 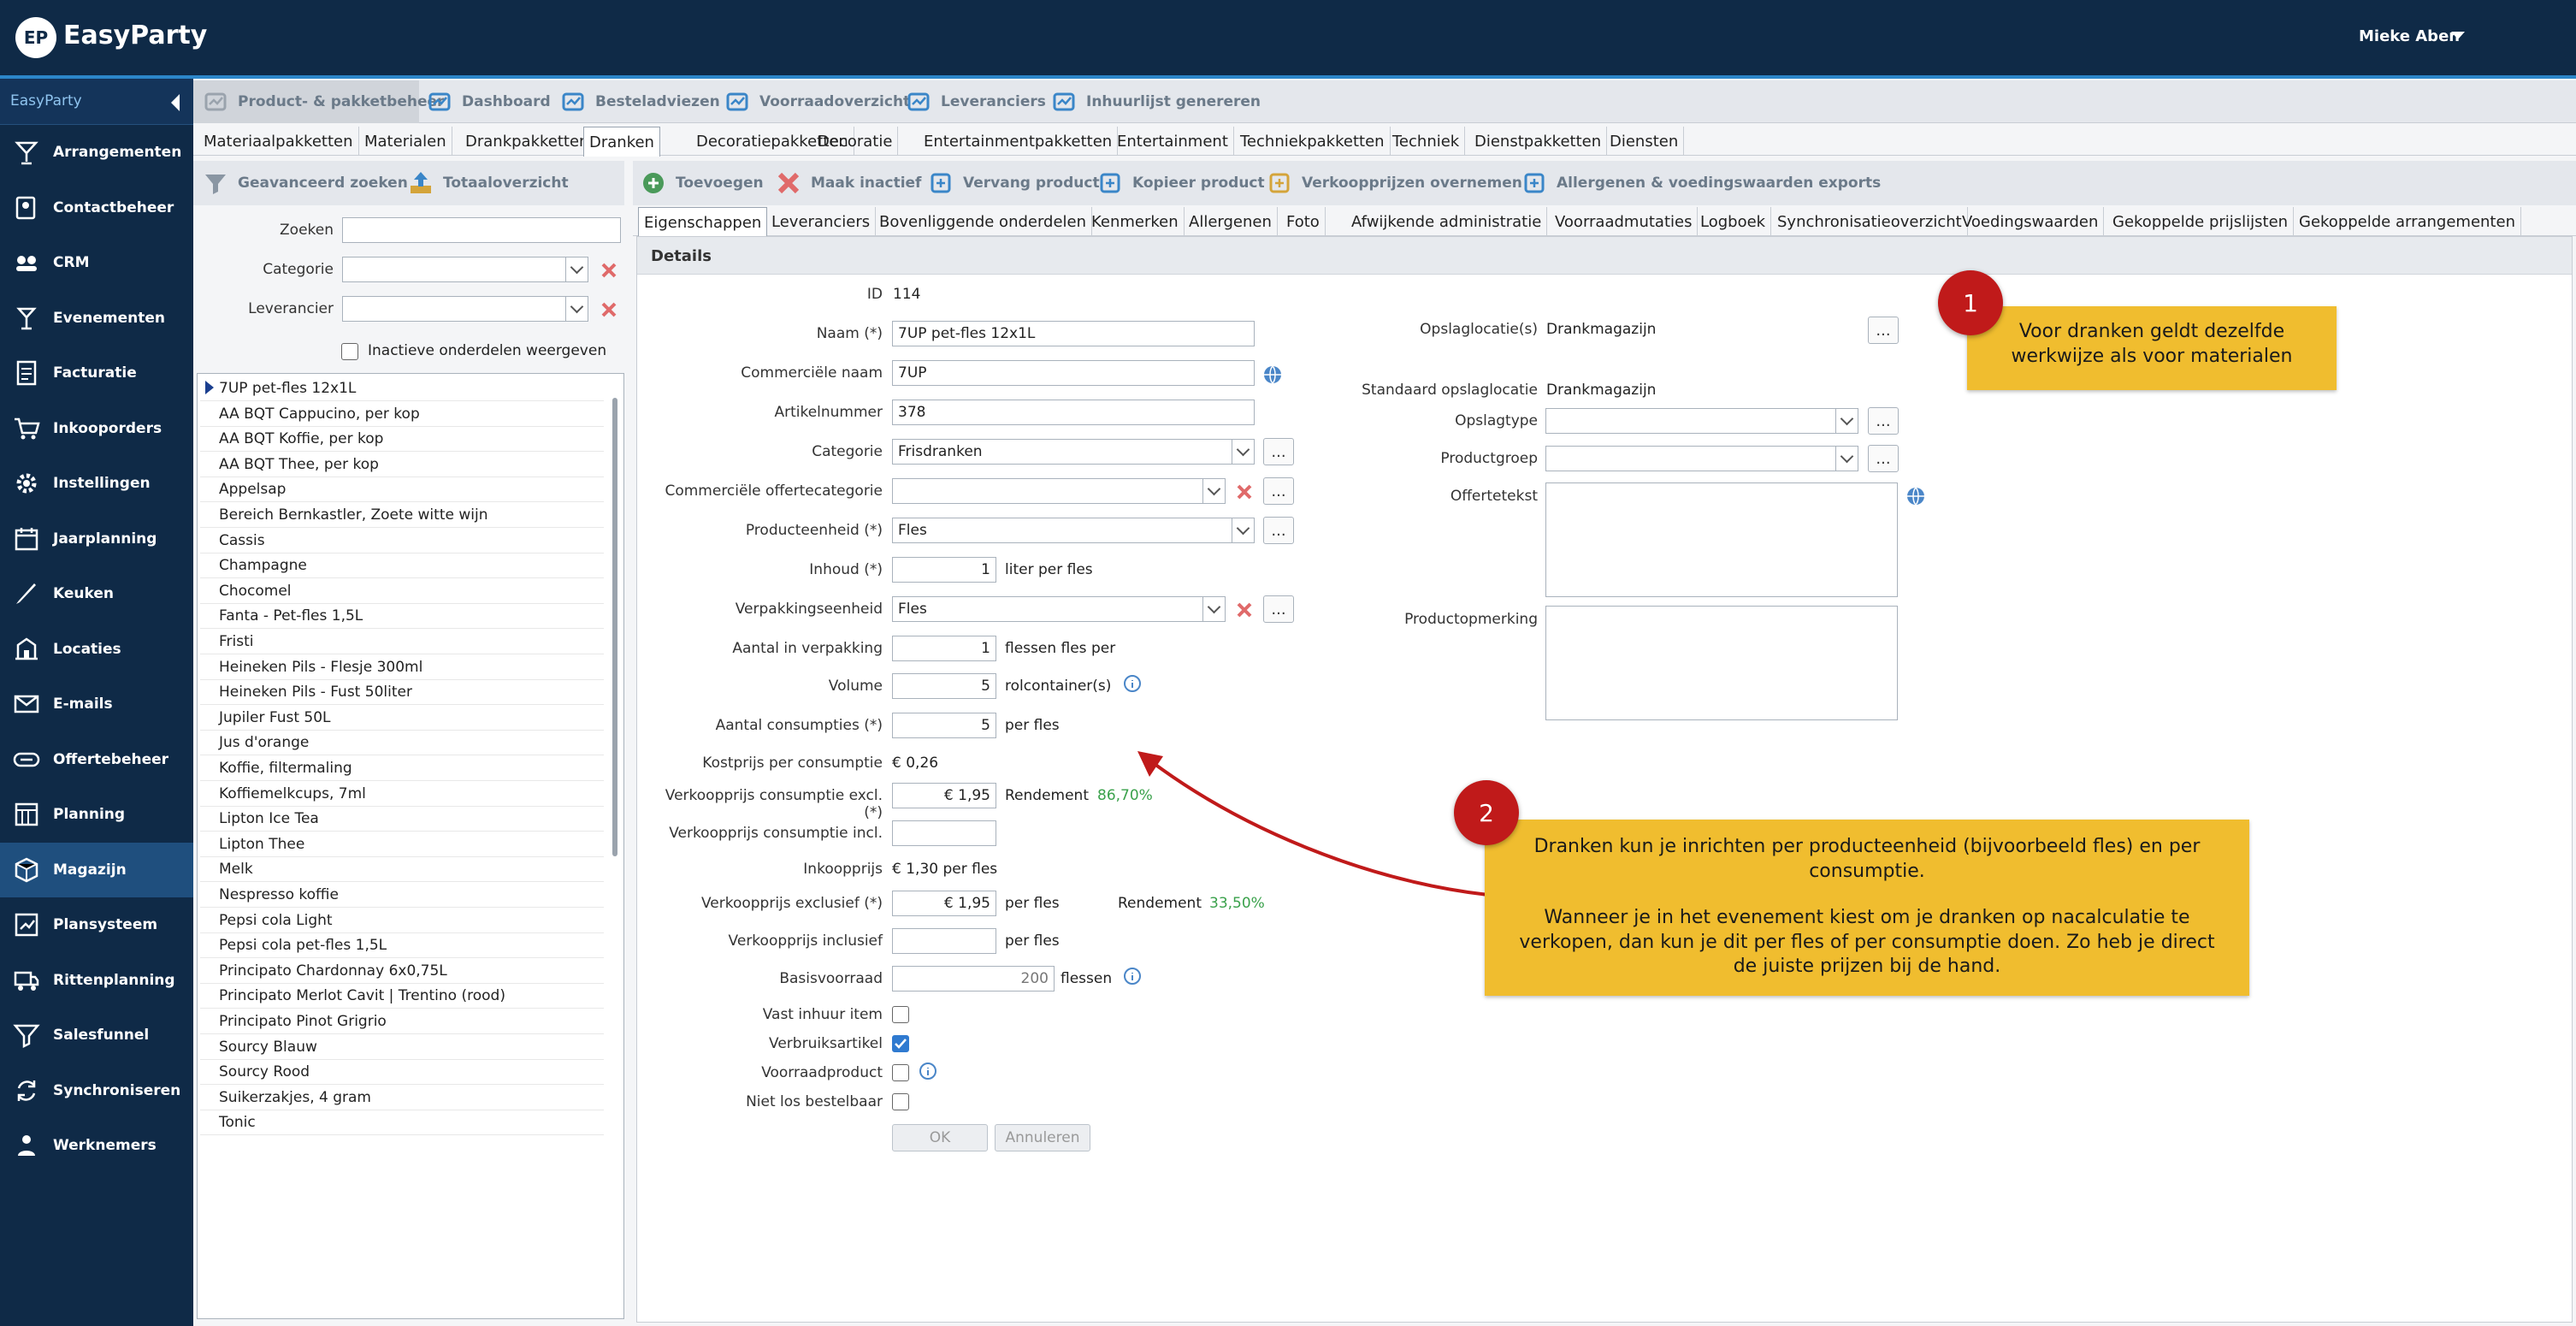 What do you see at coordinates (703, 222) in the screenshot?
I see `detail-tab-eigenschappen: Eigenschappen` at bounding box center [703, 222].